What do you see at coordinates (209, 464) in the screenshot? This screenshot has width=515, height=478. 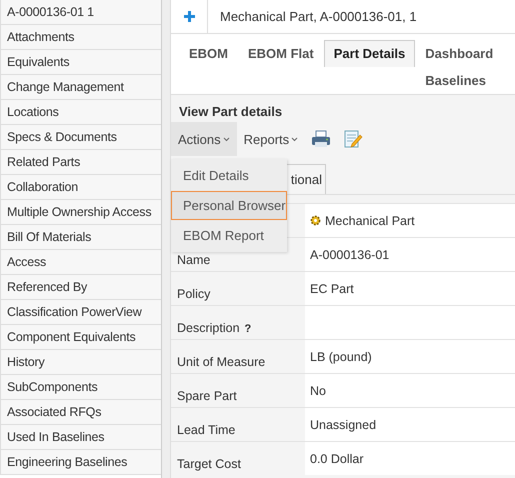 I see `field-label: Target Cost` at bounding box center [209, 464].